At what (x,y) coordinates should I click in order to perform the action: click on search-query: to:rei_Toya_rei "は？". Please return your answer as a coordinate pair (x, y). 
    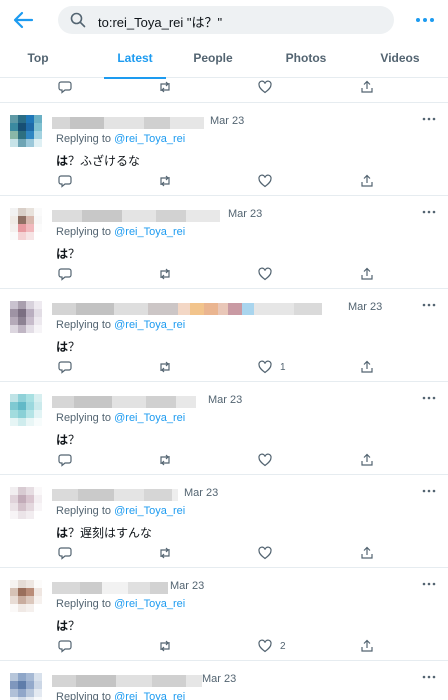
    Looking at the image, I should click on (160, 21).